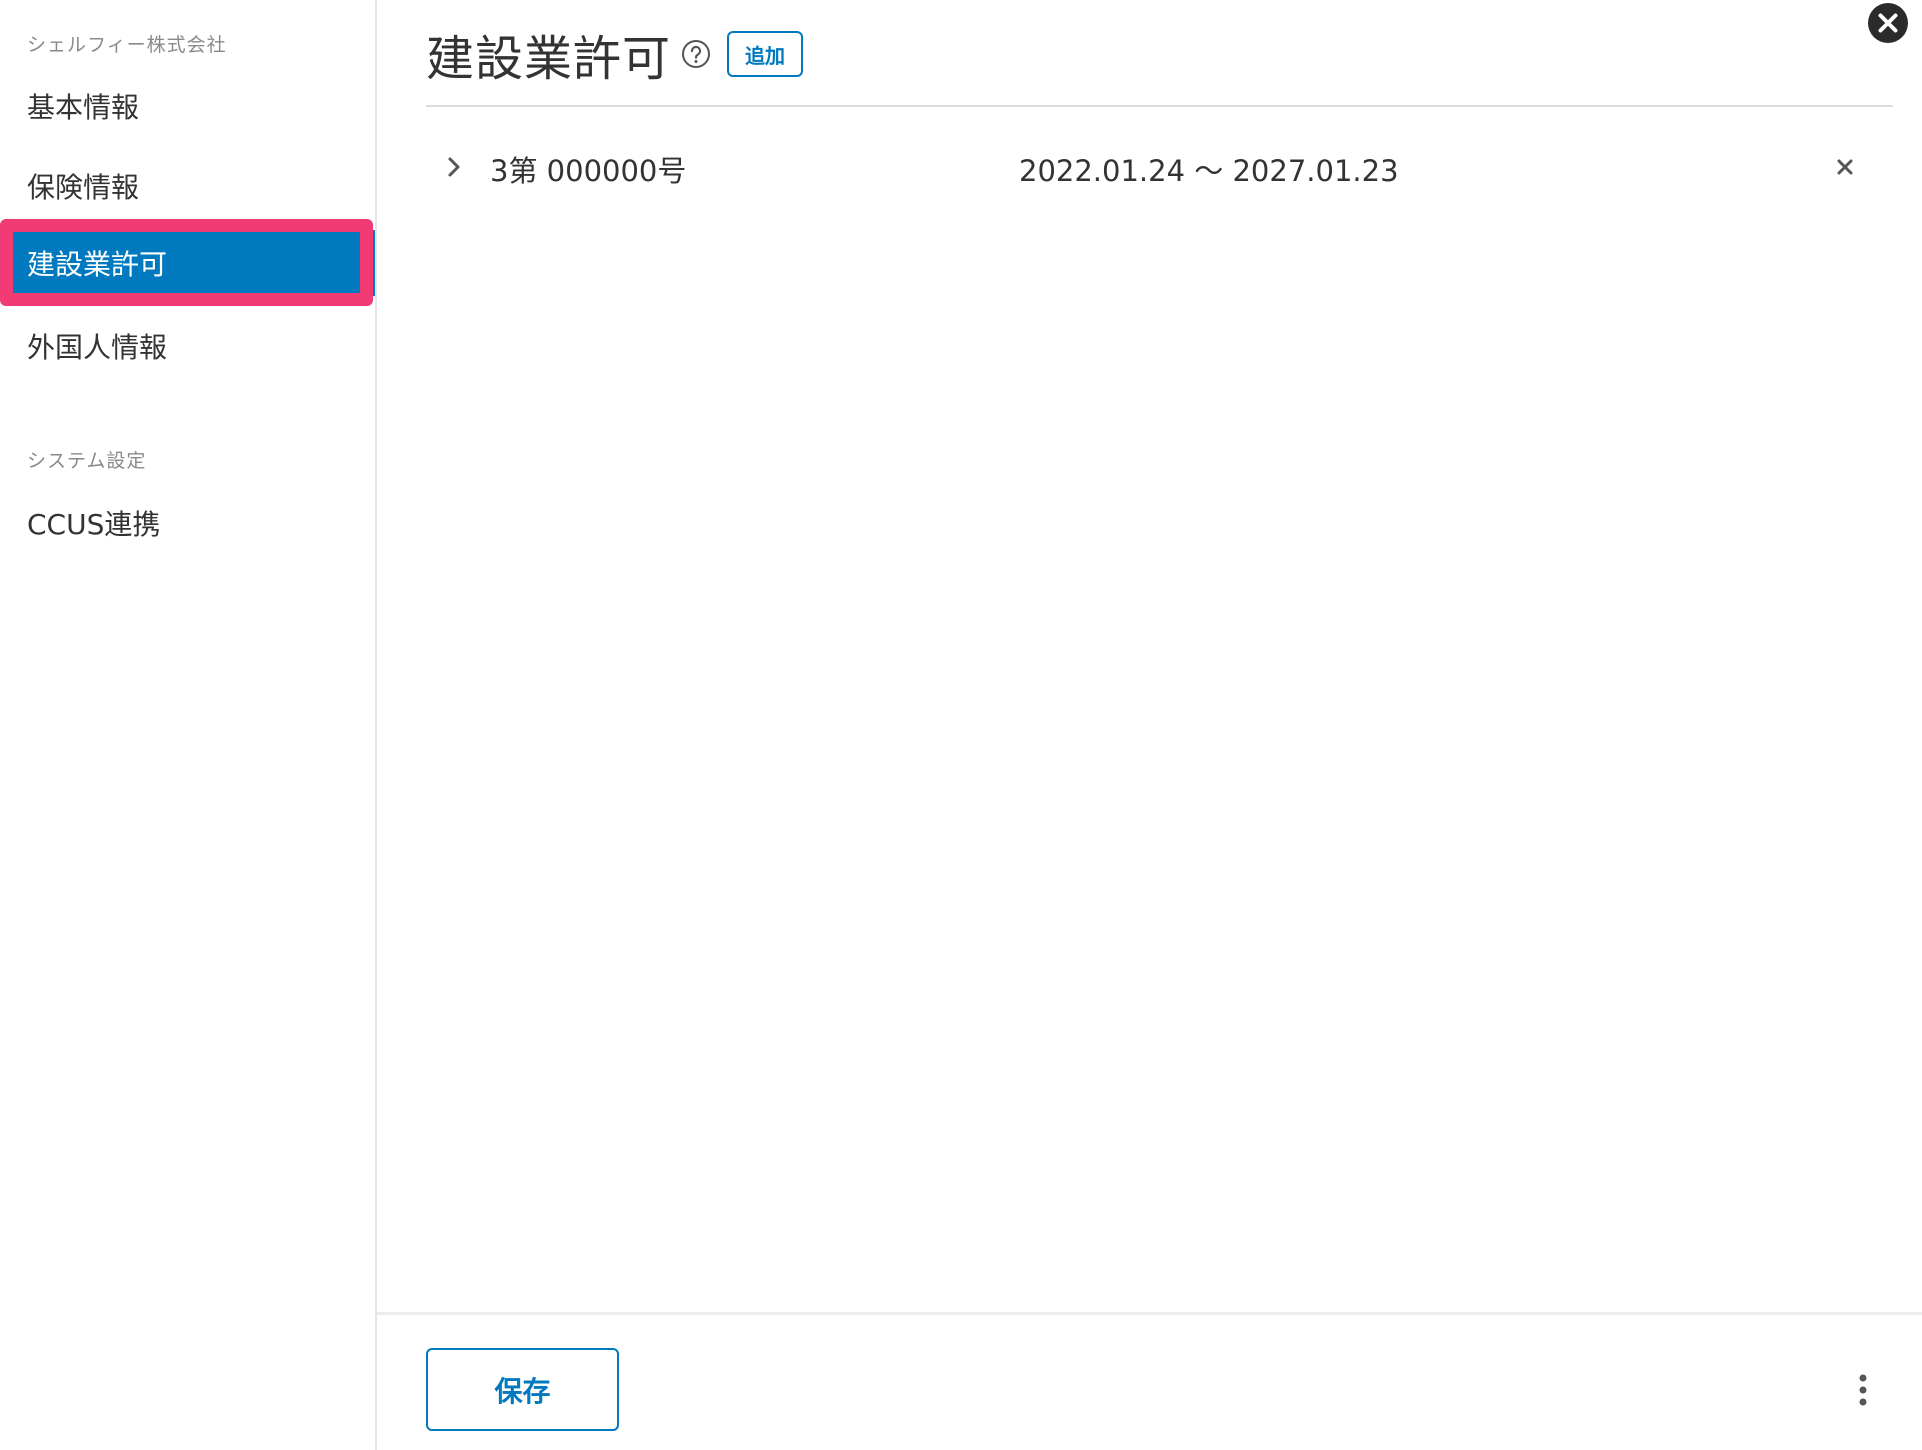 The height and width of the screenshot is (1450, 1922). What do you see at coordinates (187, 523) in the screenshot?
I see `sidebar-item-ccus: CCUS連携` at bounding box center [187, 523].